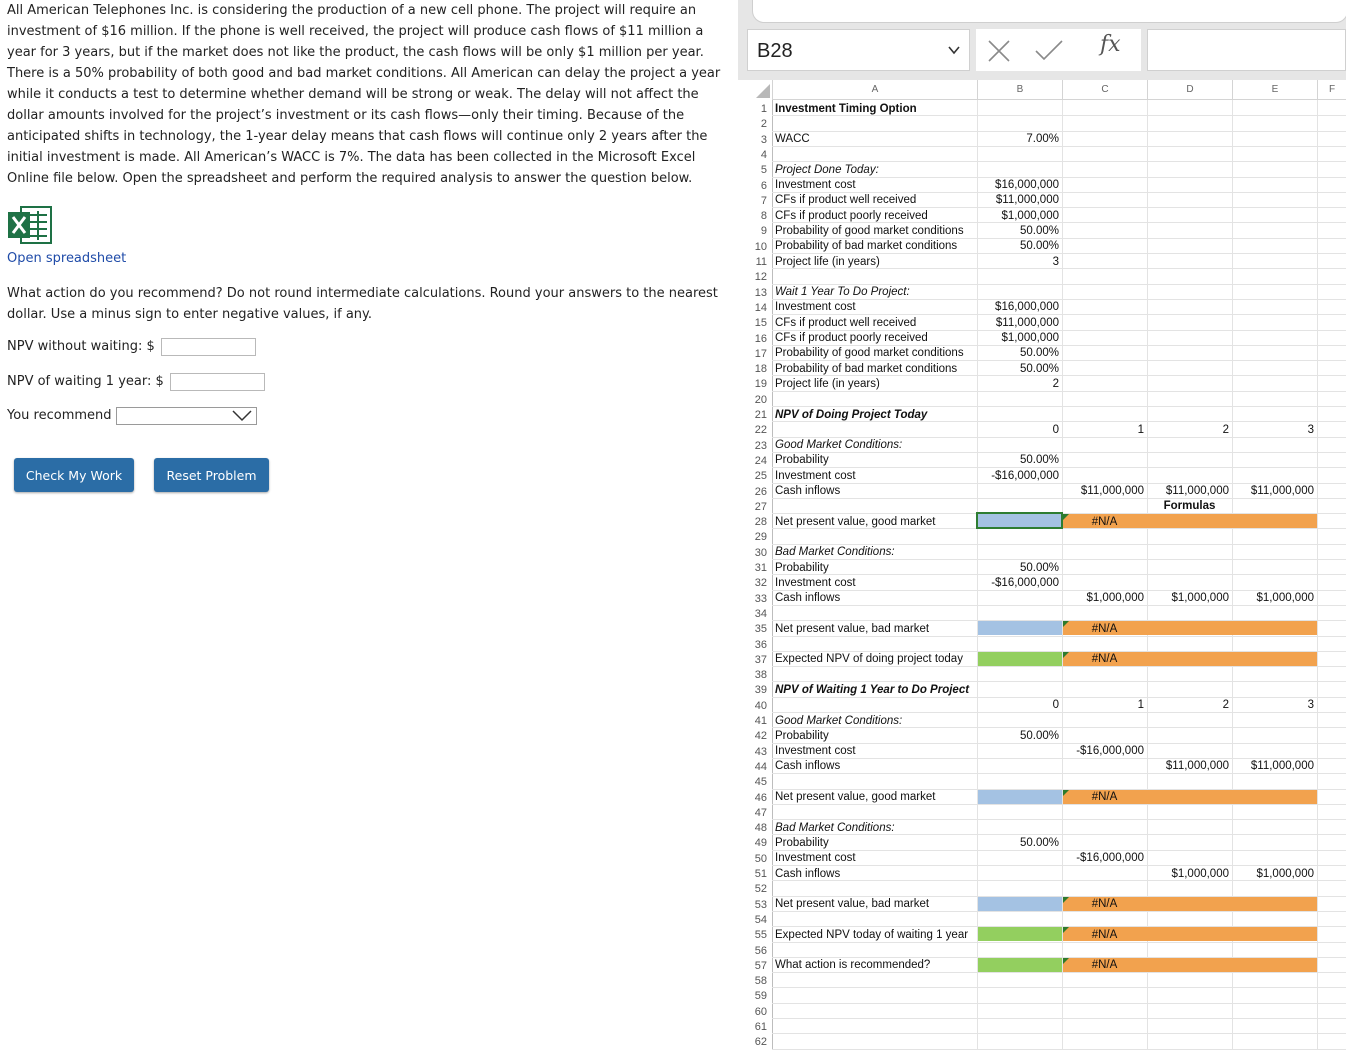 This screenshot has width=1346, height=1051. What do you see at coordinates (755, 949) in the screenshot?
I see `row-header-56: 56` at bounding box center [755, 949].